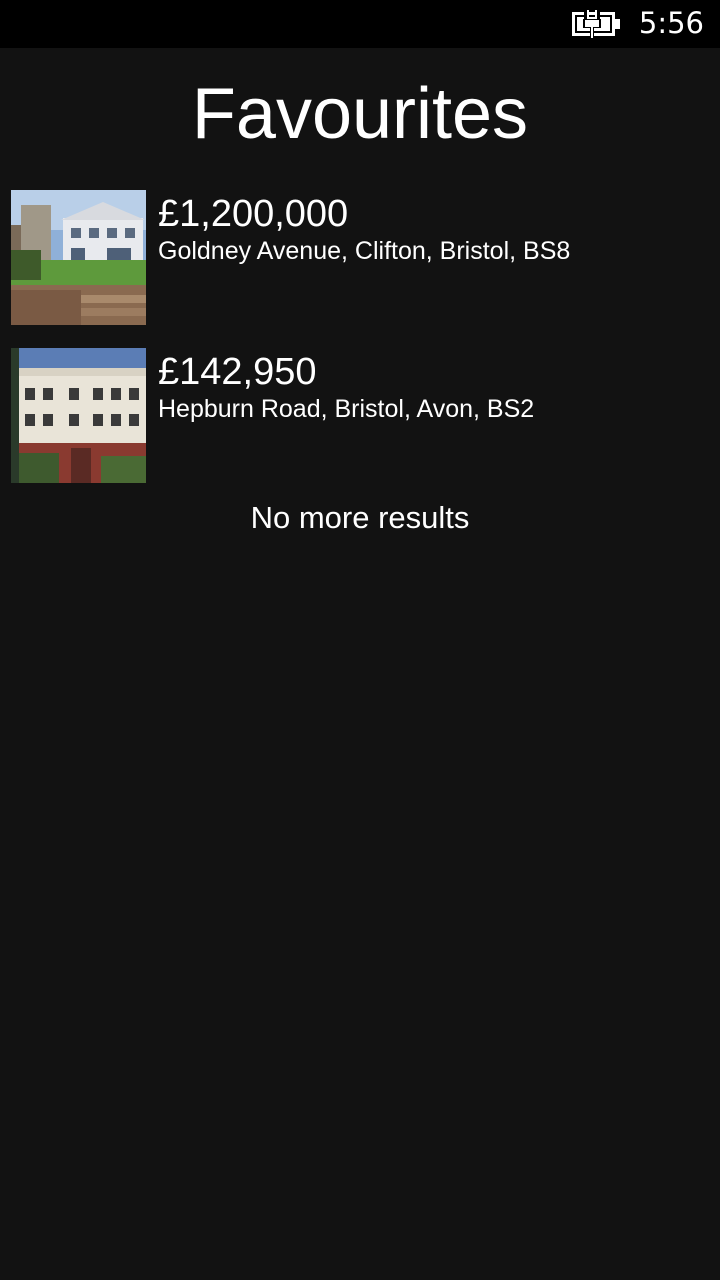 The image size is (720, 1280). Describe the element at coordinates (346, 409) in the screenshot. I see `listing-address: Hepburn Road, Bristol, Avon, BS2` at that location.